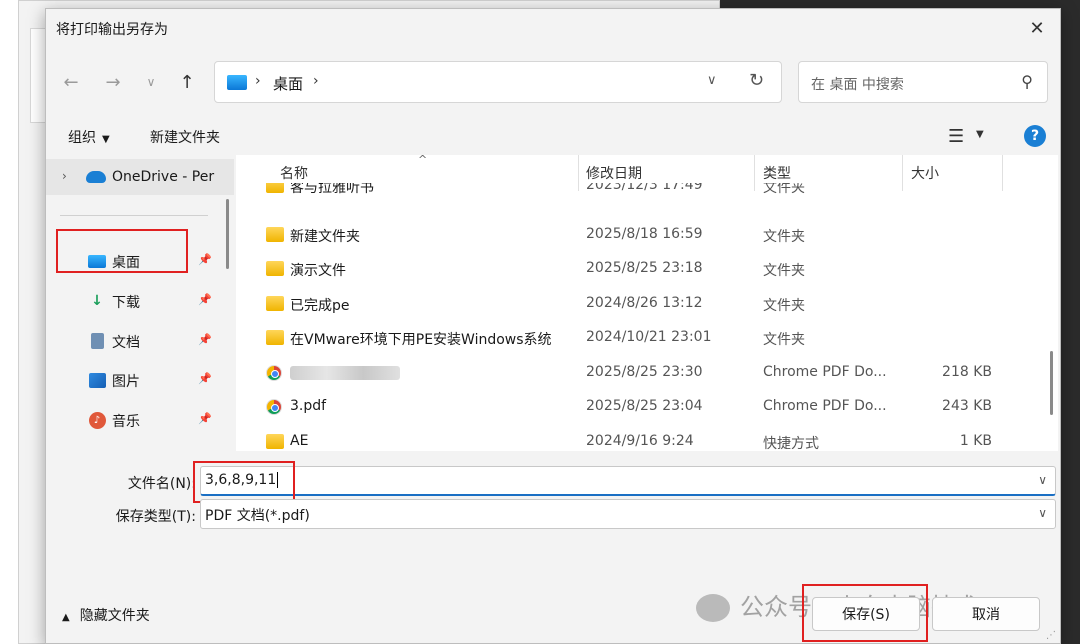 This screenshot has width=1080, height=644. What do you see at coordinates (318, 271) in the screenshot?
I see `file-name: 演示文件` at bounding box center [318, 271].